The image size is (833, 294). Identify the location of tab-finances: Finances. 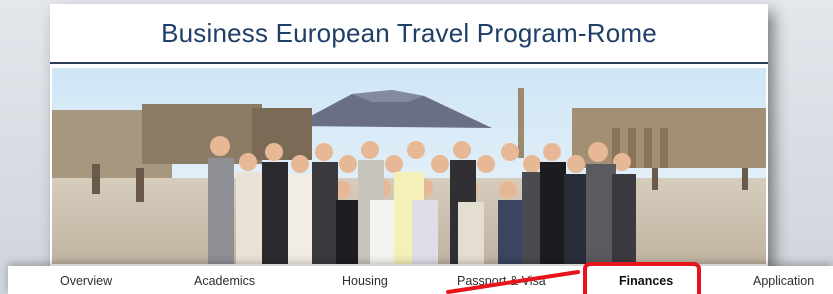
(646, 281).